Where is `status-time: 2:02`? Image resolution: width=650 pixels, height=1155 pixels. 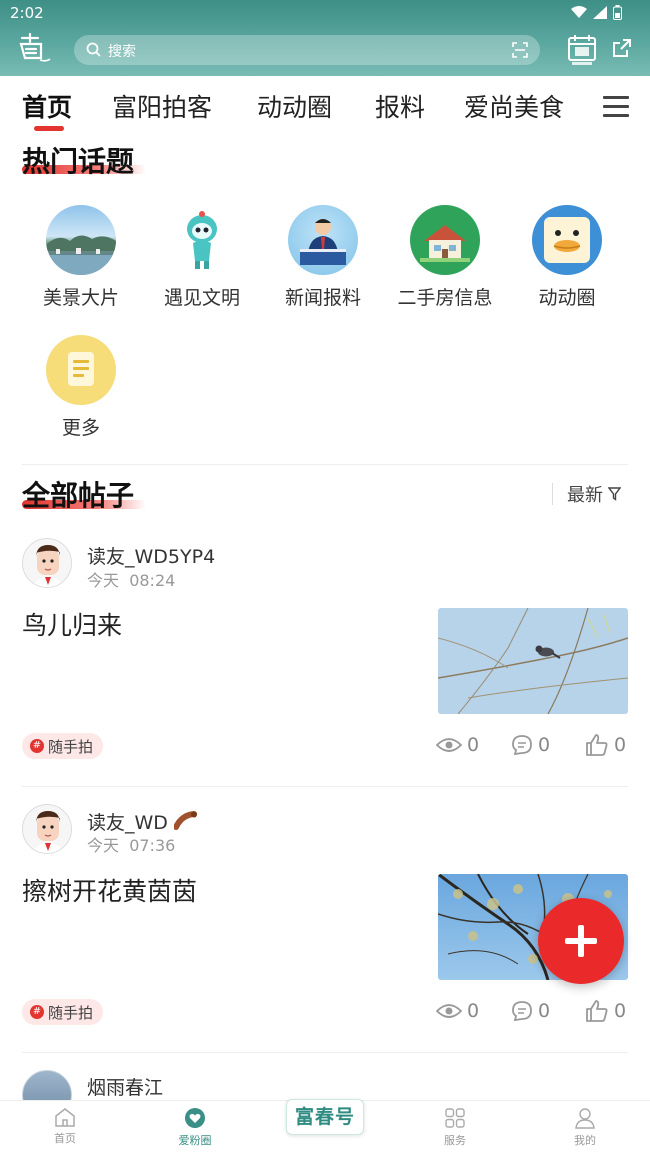
status-time: 2:02 is located at coordinates (27, 13).